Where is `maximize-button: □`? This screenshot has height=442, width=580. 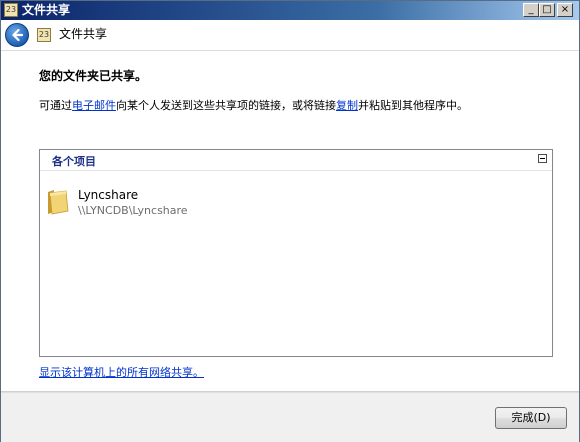 maximize-button: □ is located at coordinates (547, 10).